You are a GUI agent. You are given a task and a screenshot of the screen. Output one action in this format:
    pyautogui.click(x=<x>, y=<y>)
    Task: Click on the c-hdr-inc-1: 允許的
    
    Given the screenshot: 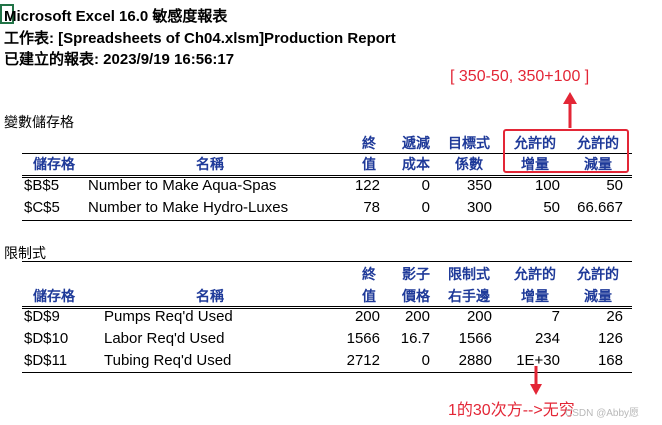 What is the action you would take?
    pyautogui.click(x=535, y=274)
    